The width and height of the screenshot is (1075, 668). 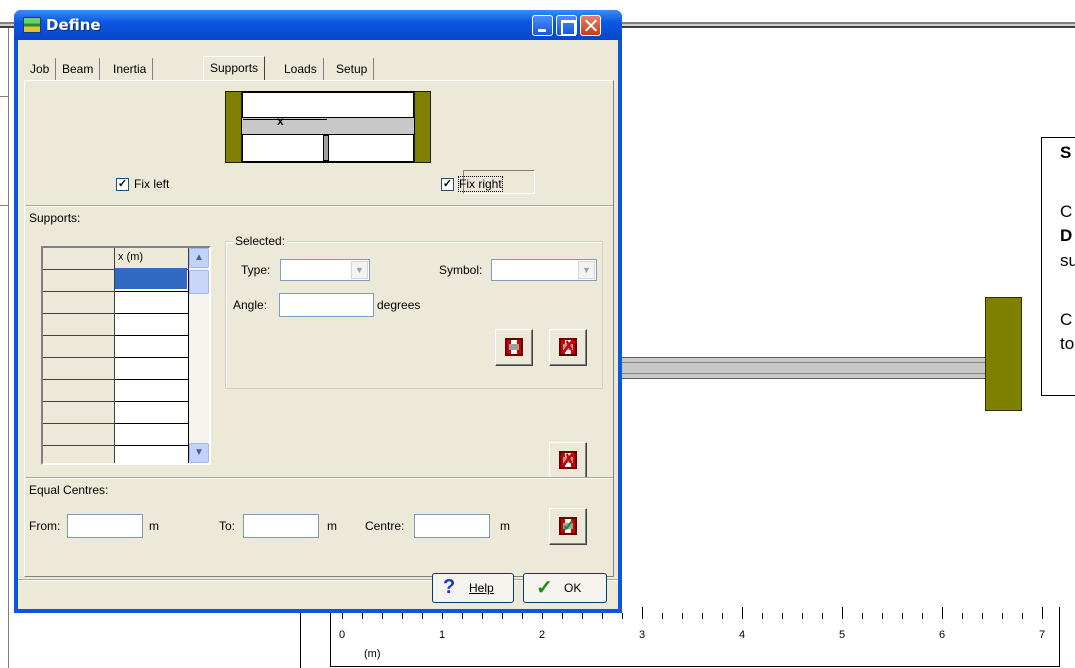 What do you see at coordinates (78, 69) in the screenshot?
I see `tab-beam: Beam` at bounding box center [78, 69].